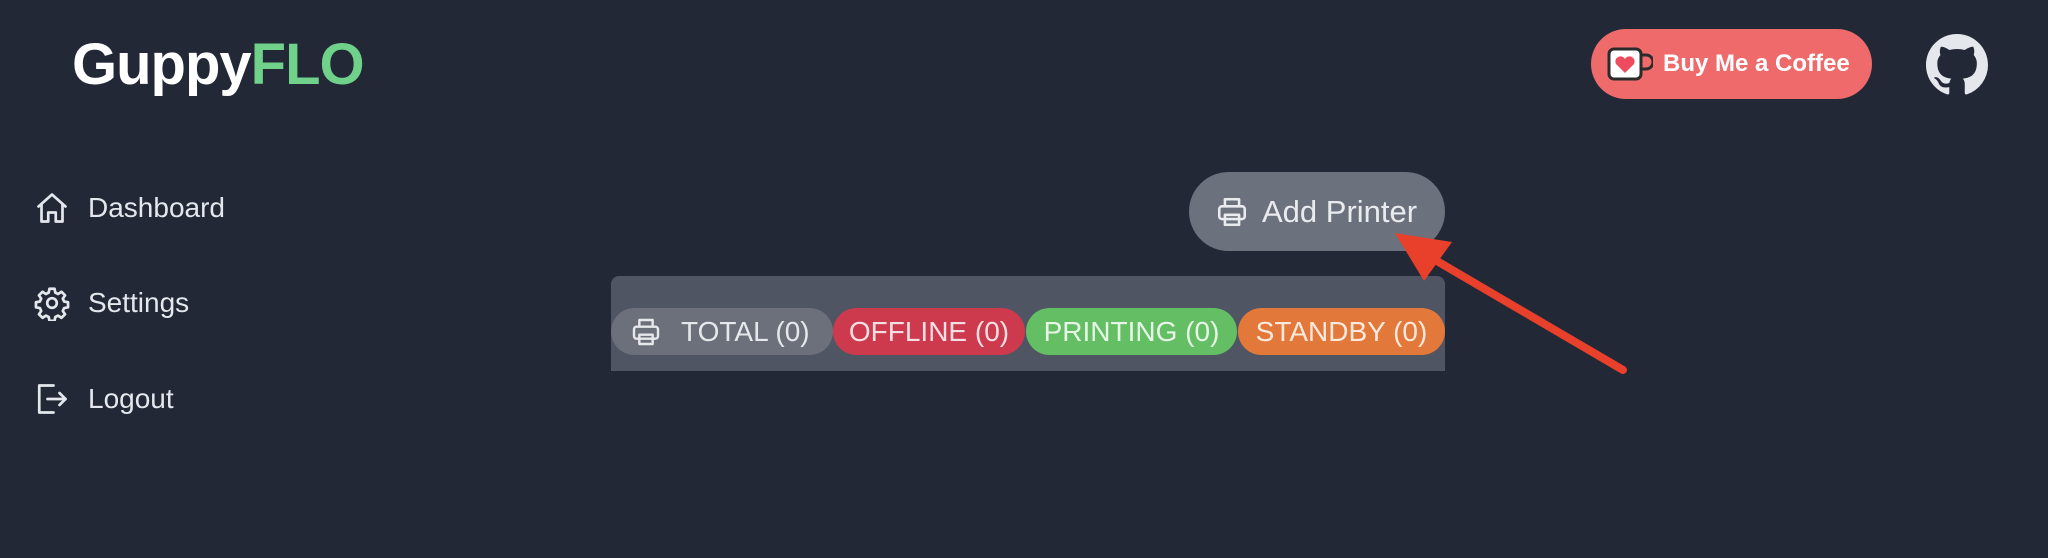  I want to click on coffee-cup-icon, so click(1630, 64).